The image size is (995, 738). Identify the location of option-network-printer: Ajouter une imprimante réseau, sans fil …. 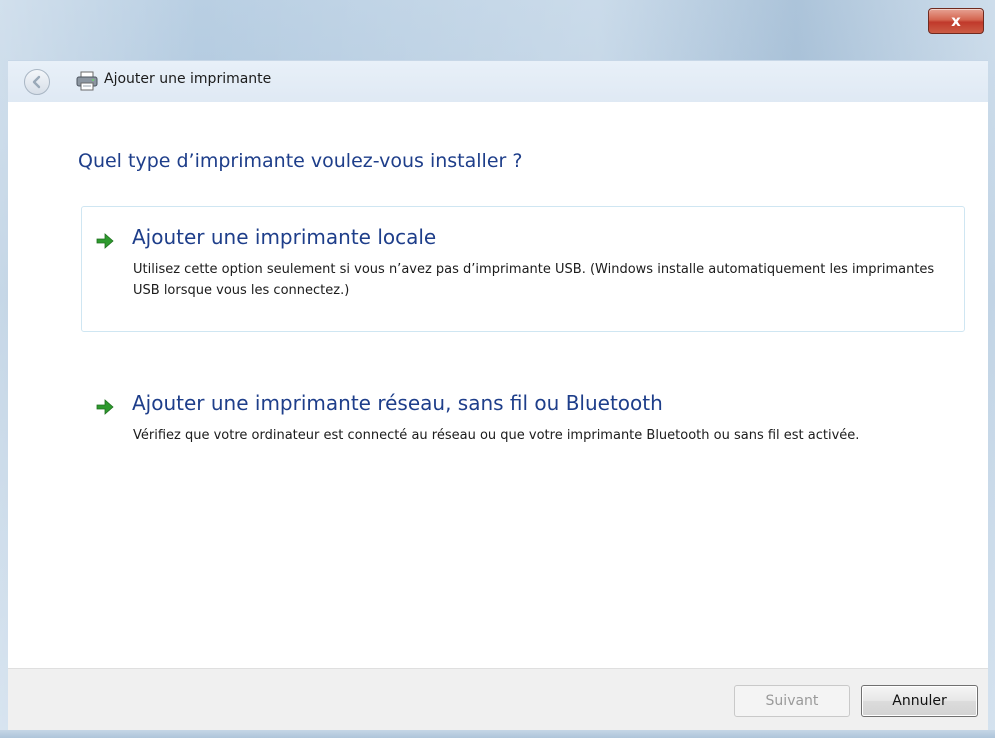
(523, 427).